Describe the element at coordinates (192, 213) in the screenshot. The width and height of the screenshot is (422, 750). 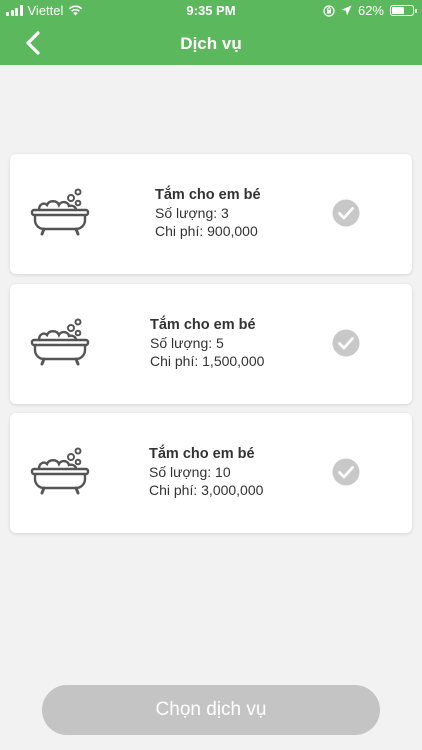
I see `service-quantity: Số lượng: 3` at that location.